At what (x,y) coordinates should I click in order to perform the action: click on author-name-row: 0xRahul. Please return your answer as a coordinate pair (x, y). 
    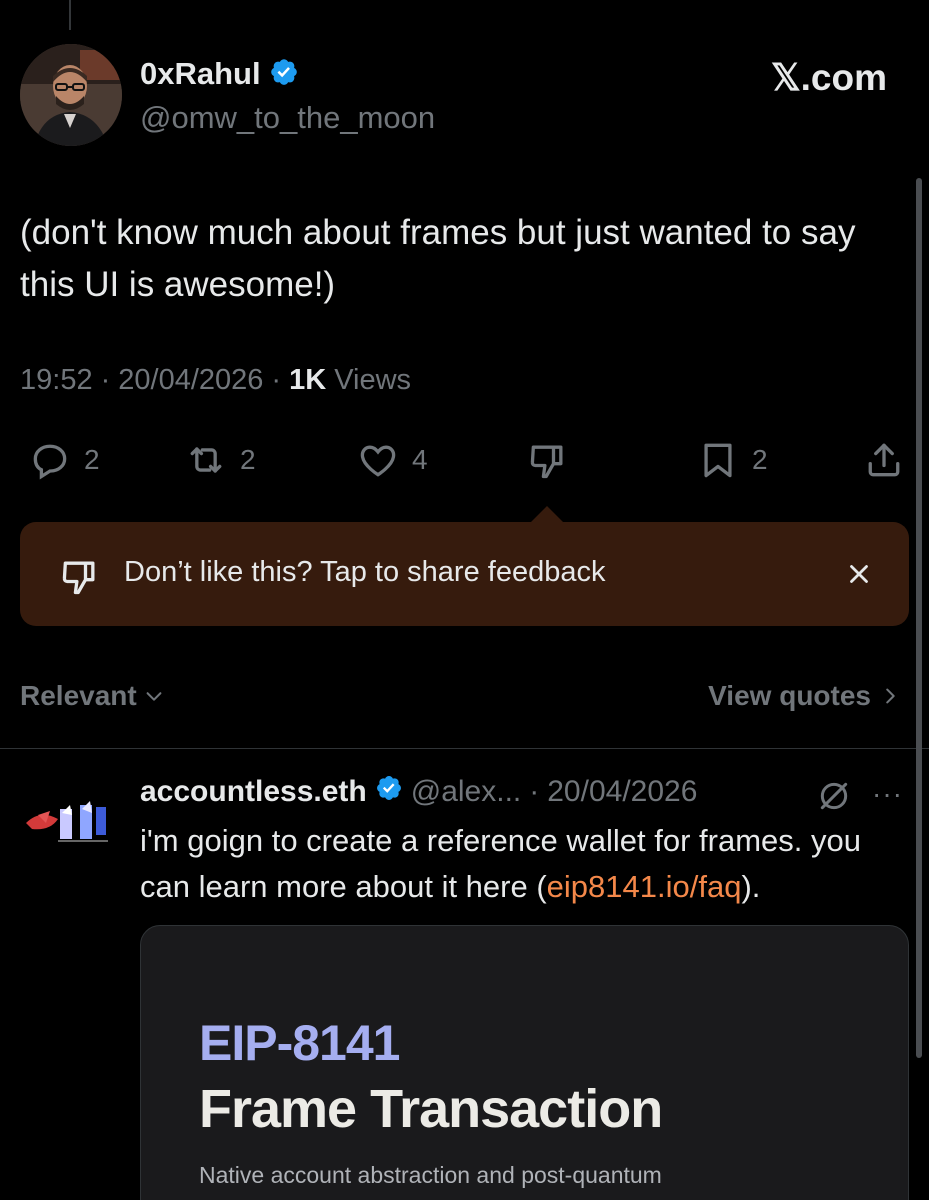
    Looking at the image, I should click on (219, 74).